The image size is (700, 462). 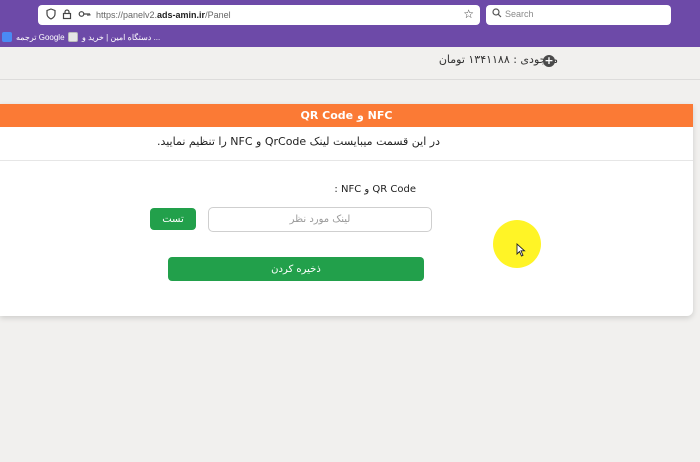 What do you see at coordinates (521, 250) in the screenshot?
I see `mouse-pointer-icon` at bounding box center [521, 250].